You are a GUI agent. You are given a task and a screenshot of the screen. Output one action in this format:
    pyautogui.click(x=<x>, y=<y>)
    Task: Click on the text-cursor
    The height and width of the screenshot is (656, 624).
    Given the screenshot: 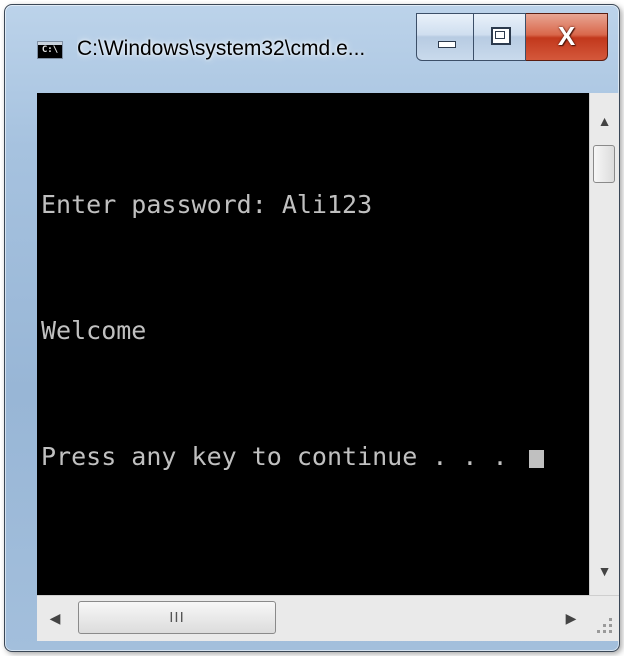 What is the action you would take?
    pyautogui.click(x=536, y=459)
    